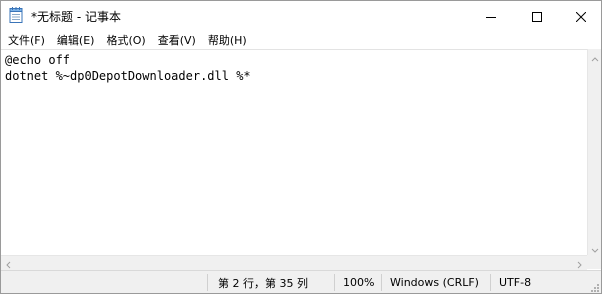 This screenshot has height=294, width=602. What do you see at coordinates (359, 282) in the screenshot?
I see `zoom-level: 100%` at bounding box center [359, 282].